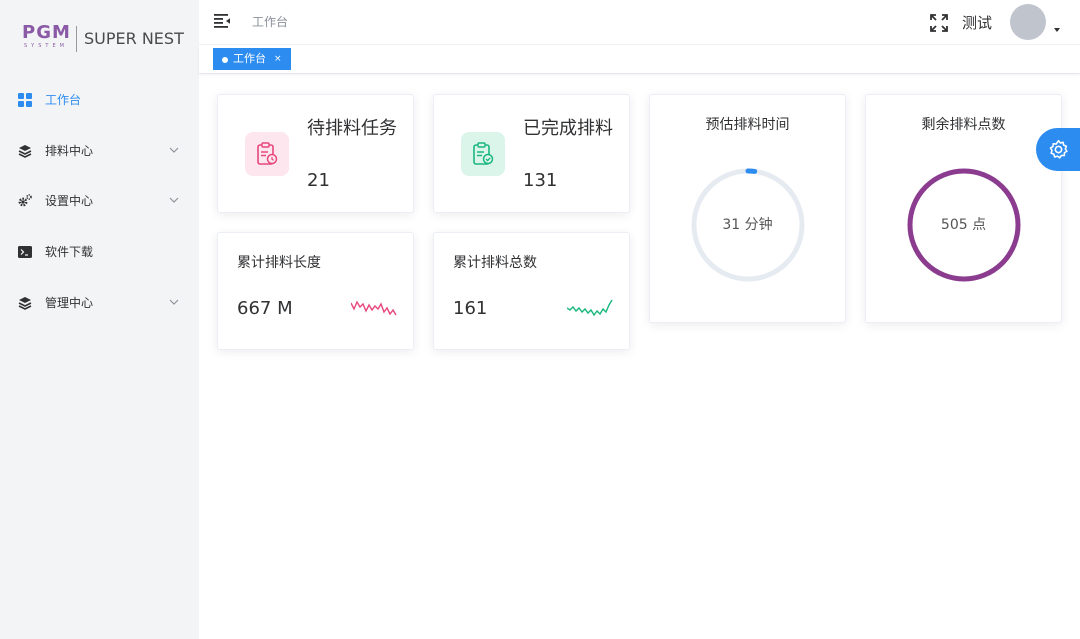 The width and height of the screenshot is (1080, 639). Describe the element at coordinates (747, 125) in the screenshot. I see `card-title: 预估排料时间` at that location.